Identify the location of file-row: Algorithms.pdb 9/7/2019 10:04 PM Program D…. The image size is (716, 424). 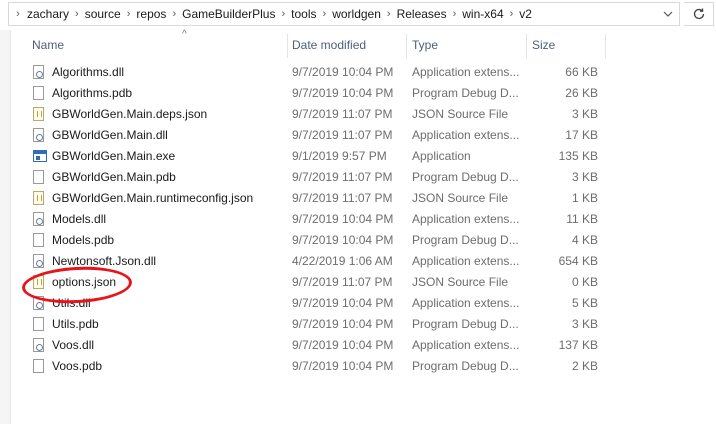
(358, 93).